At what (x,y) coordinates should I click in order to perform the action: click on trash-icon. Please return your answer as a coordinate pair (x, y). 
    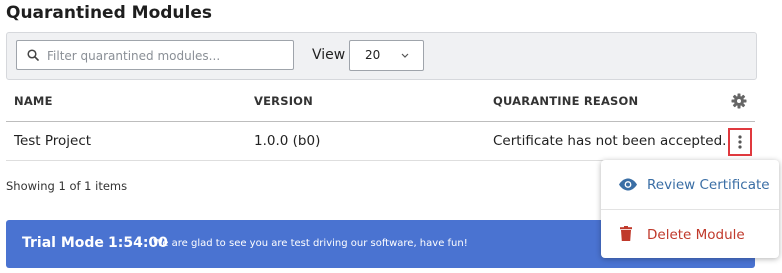
    Looking at the image, I should click on (626, 233).